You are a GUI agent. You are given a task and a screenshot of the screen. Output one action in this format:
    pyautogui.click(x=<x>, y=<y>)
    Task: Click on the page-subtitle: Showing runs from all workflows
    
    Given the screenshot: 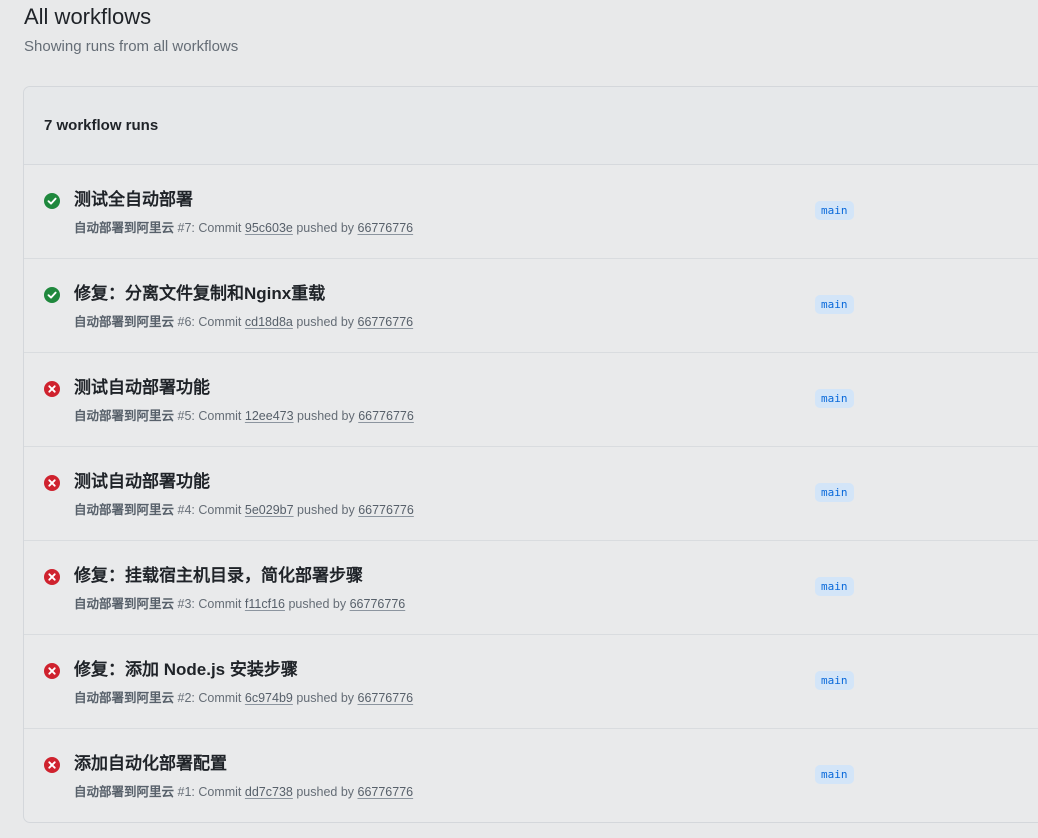 What is the action you would take?
    pyautogui.click(x=131, y=46)
    